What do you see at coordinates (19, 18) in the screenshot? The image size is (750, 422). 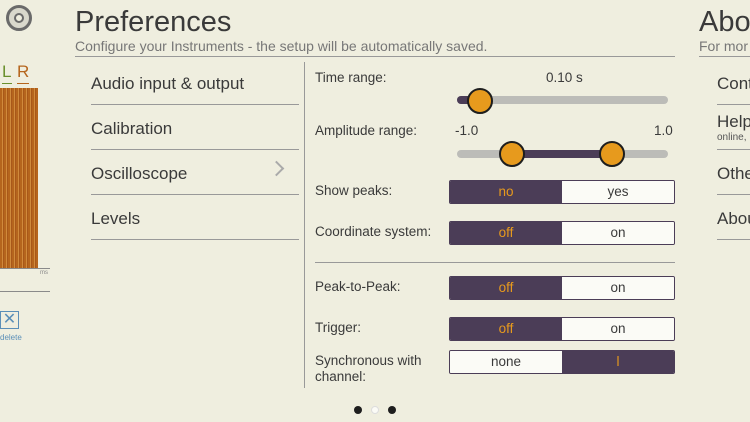 I see `gear-icon` at bounding box center [19, 18].